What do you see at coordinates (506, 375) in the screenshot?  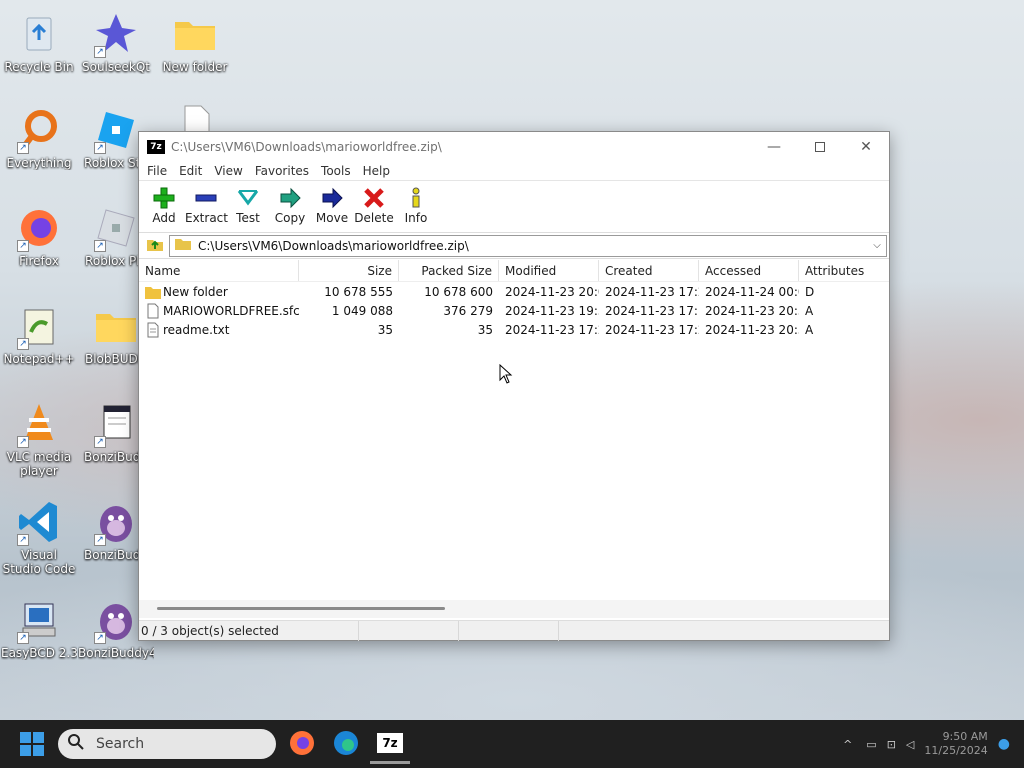 I see `mouse-cursor-icon` at bounding box center [506, 375].